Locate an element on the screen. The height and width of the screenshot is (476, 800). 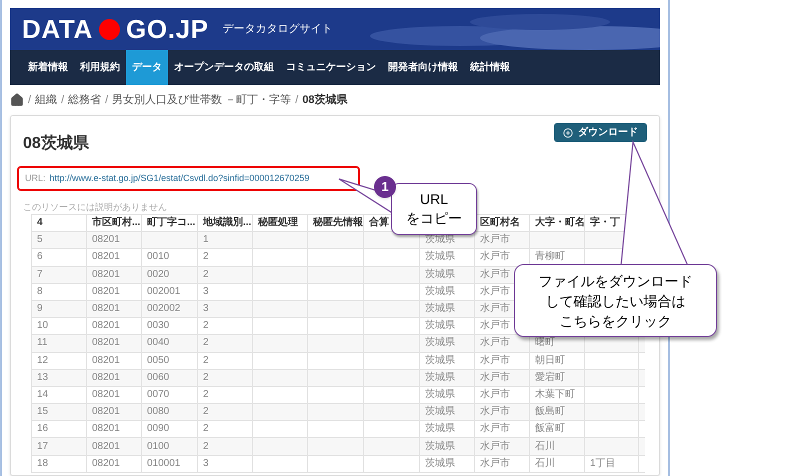
table-cell: 0080 is located at coordinates (158, 412).